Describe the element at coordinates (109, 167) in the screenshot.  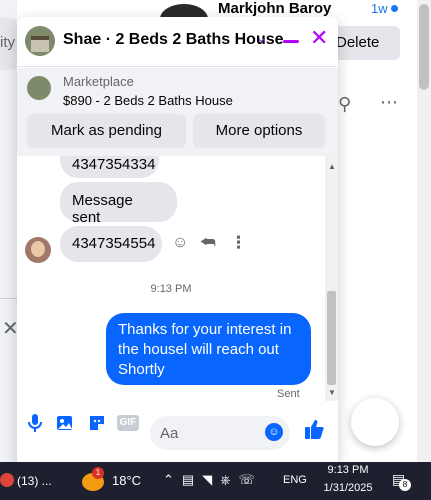
I see `incoming-message: 4347354334` at that location.